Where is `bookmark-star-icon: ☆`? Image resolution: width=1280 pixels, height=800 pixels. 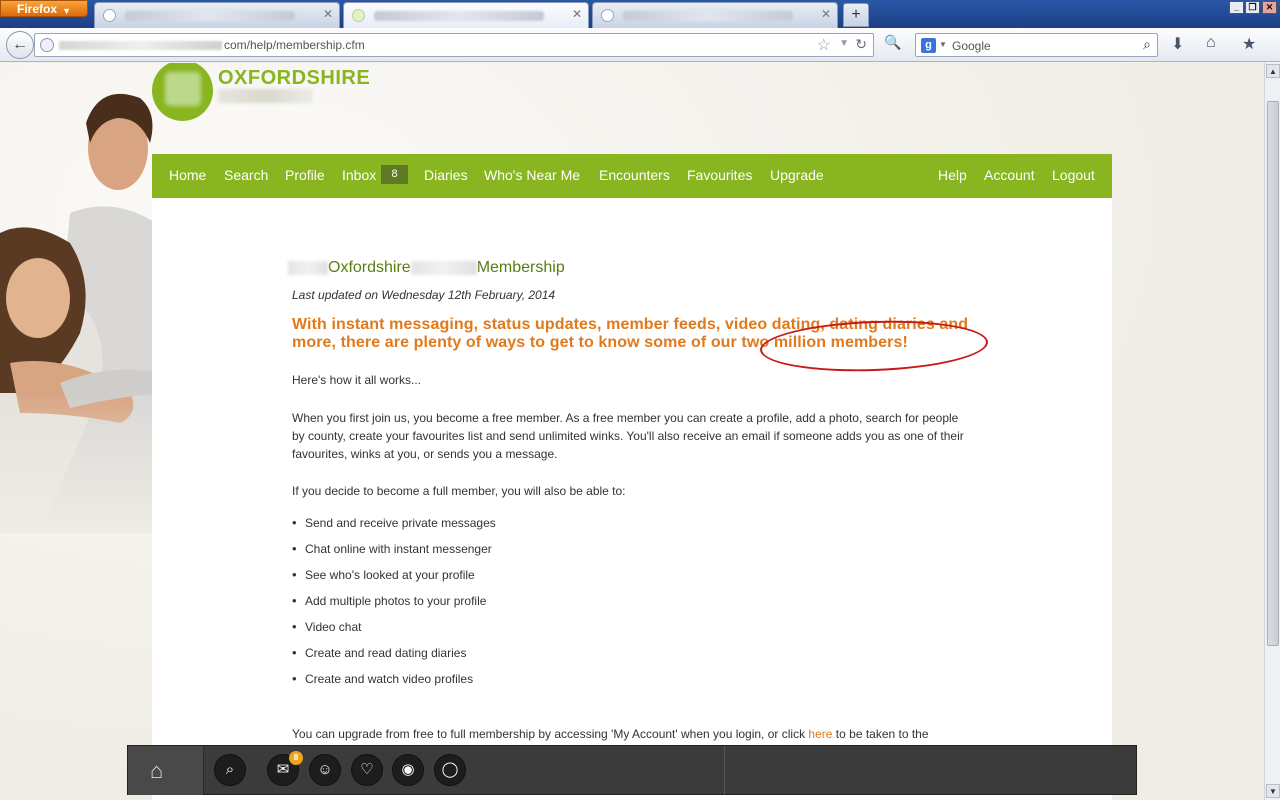
bookmark-star-icon: ☆ is located at coordinates (824, 45).